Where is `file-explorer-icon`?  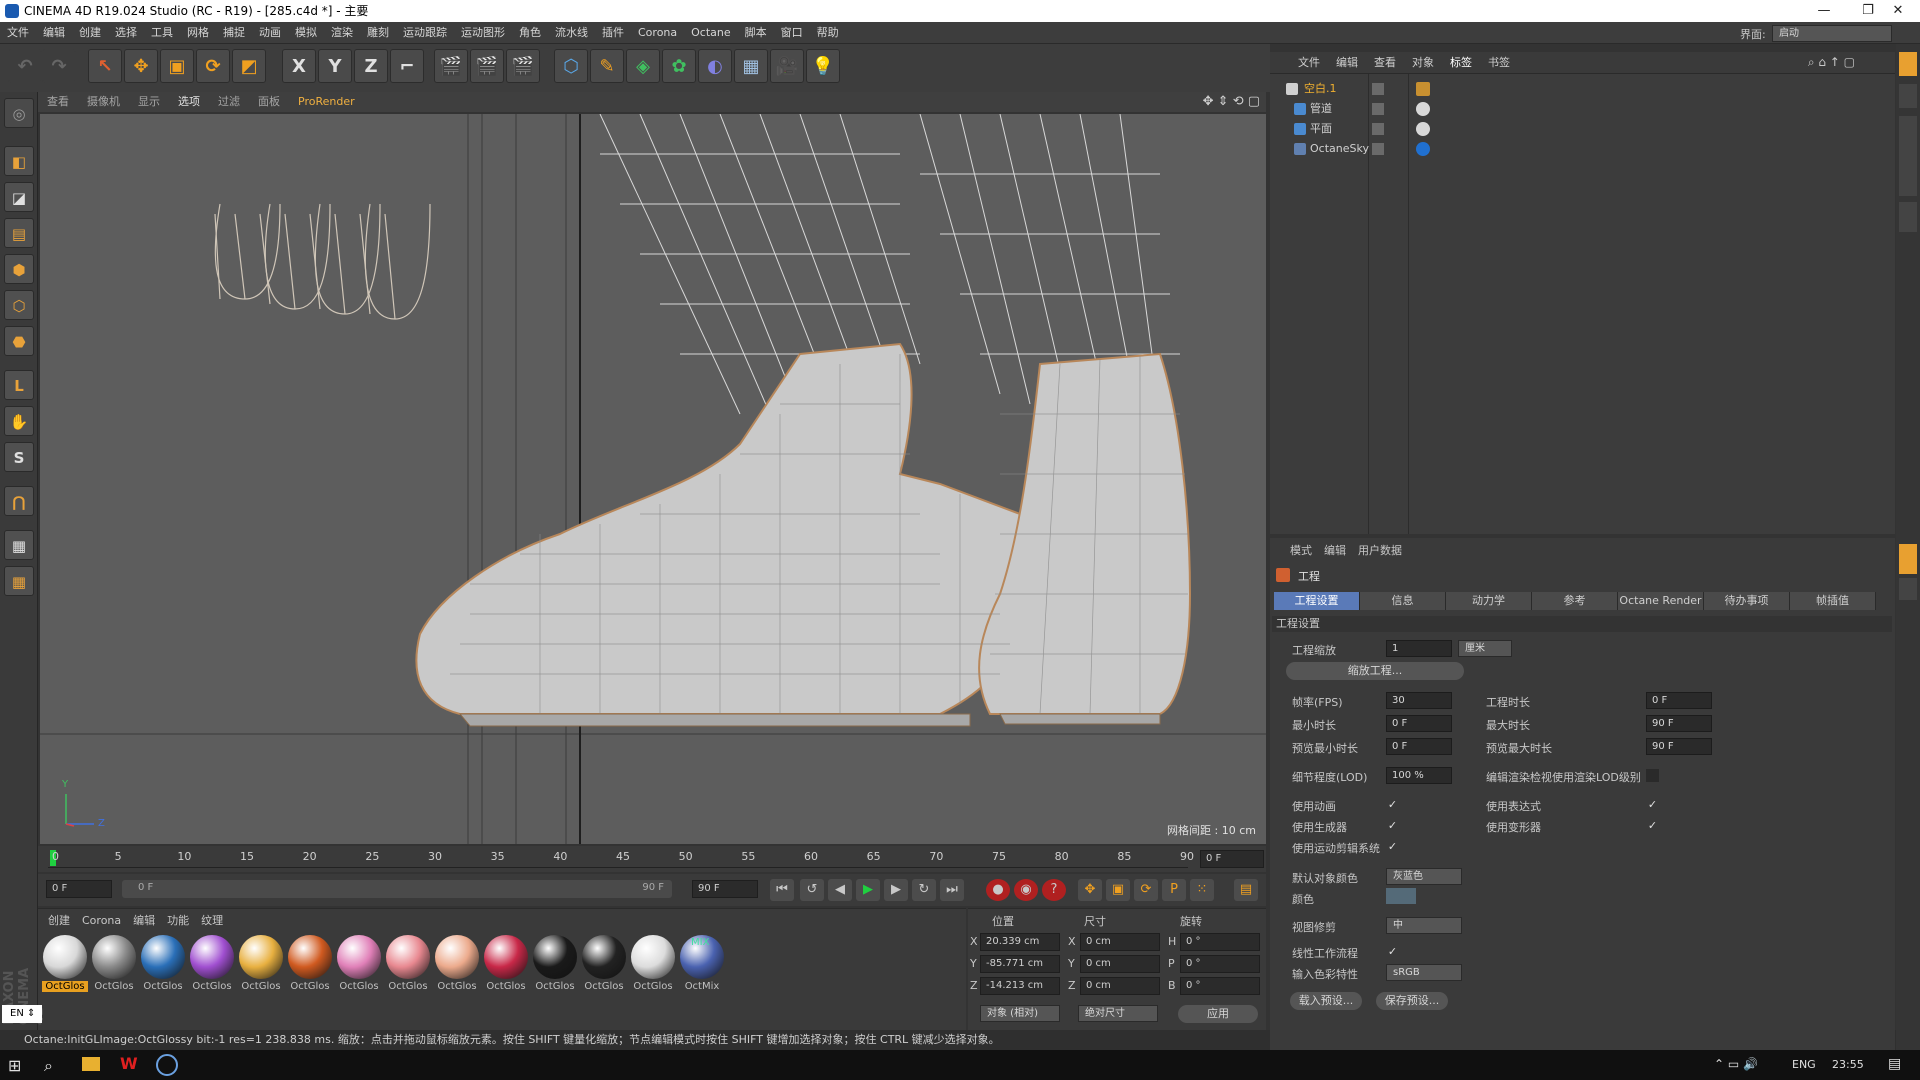 file-explorer-icon is located at coordinates (91, 1064).